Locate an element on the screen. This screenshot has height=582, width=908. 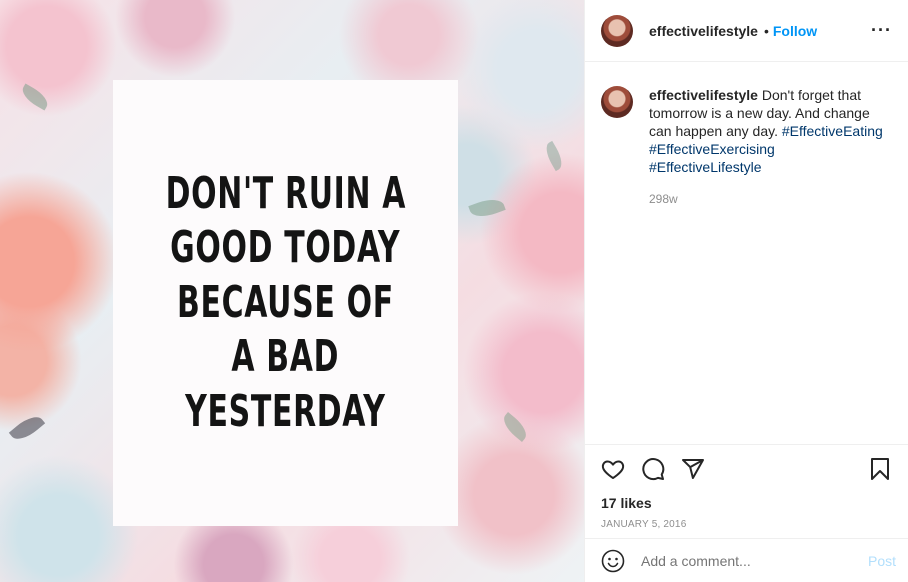
hashtag-link: #EffectiveEating is located at coordinates (832, 131).